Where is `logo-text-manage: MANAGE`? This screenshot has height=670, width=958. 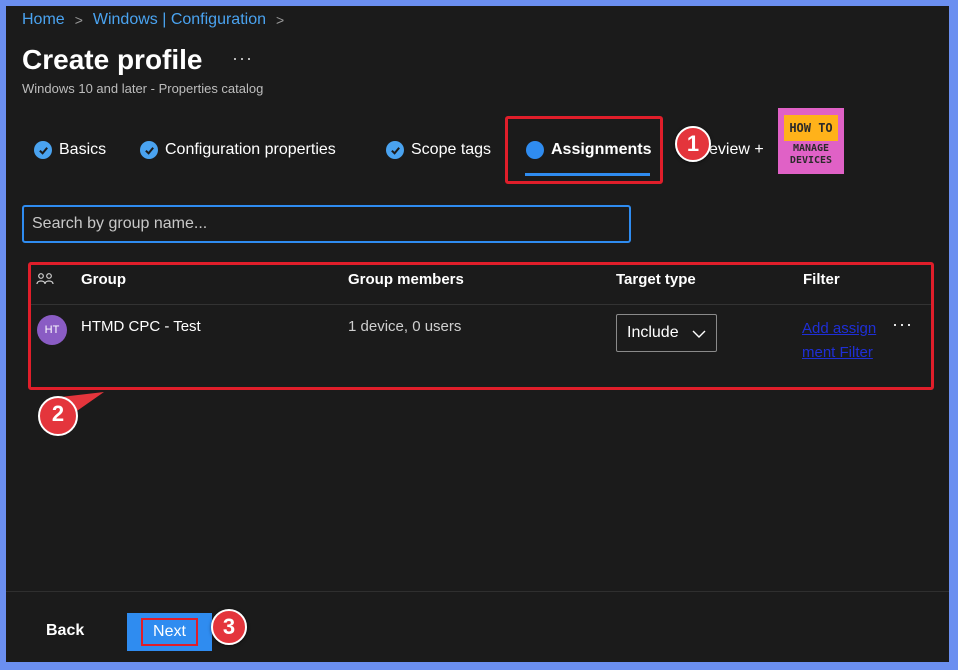
logo-text-manage: MANAGE is located at coordinates (811, 148).